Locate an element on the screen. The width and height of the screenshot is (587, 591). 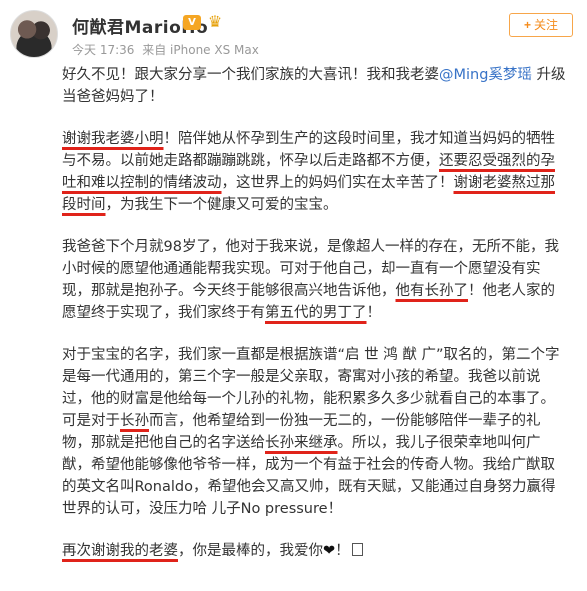
post-source: 来自 iPhone XS Max is located at coordinates (200, 50).